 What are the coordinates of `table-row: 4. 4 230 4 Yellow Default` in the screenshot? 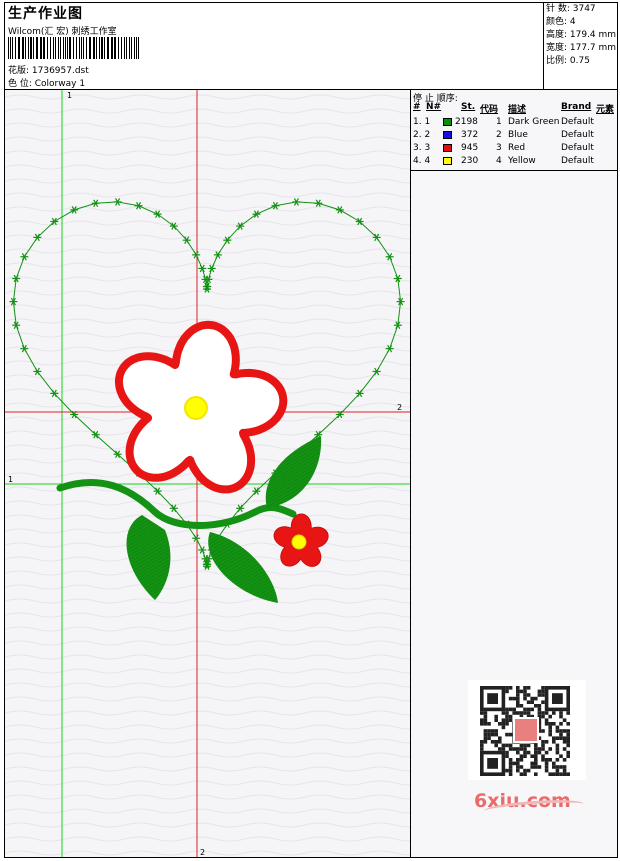 It's located at (514, 161).